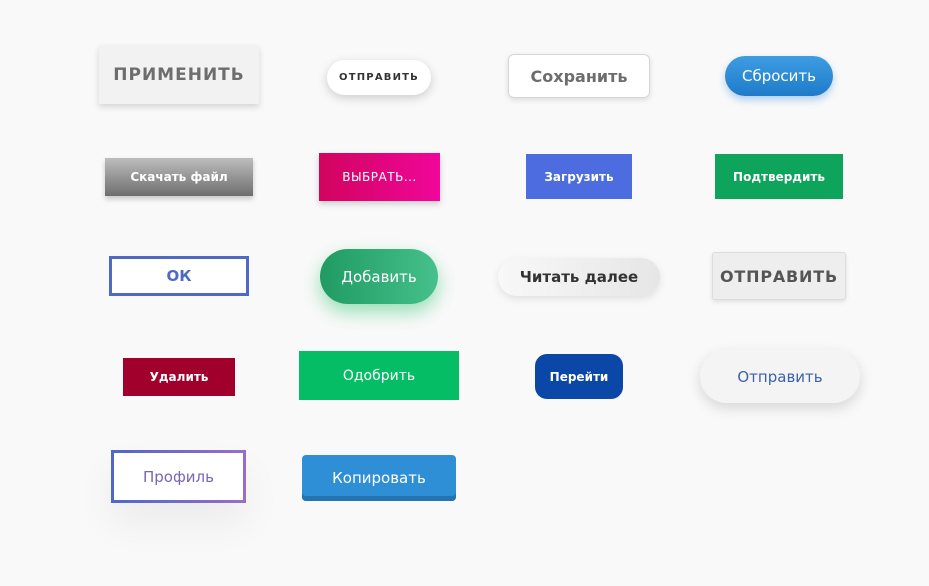  I want to click on send-small-button: ОТПРАВИТЬ, so click(379, 77).